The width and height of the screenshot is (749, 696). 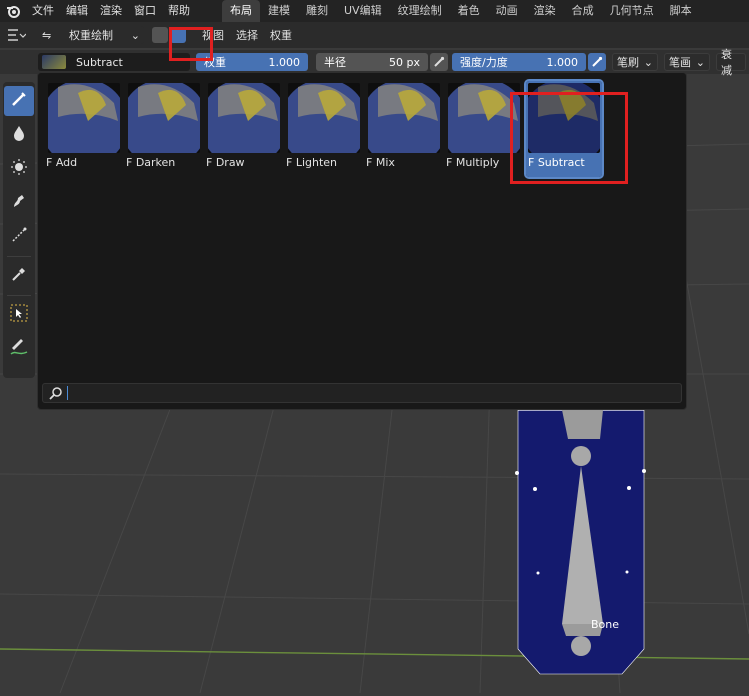 What do you see at coordinates (54, 62) in the screenshot?
I see `brush-thumbnail` at bounding box center [54, 62].